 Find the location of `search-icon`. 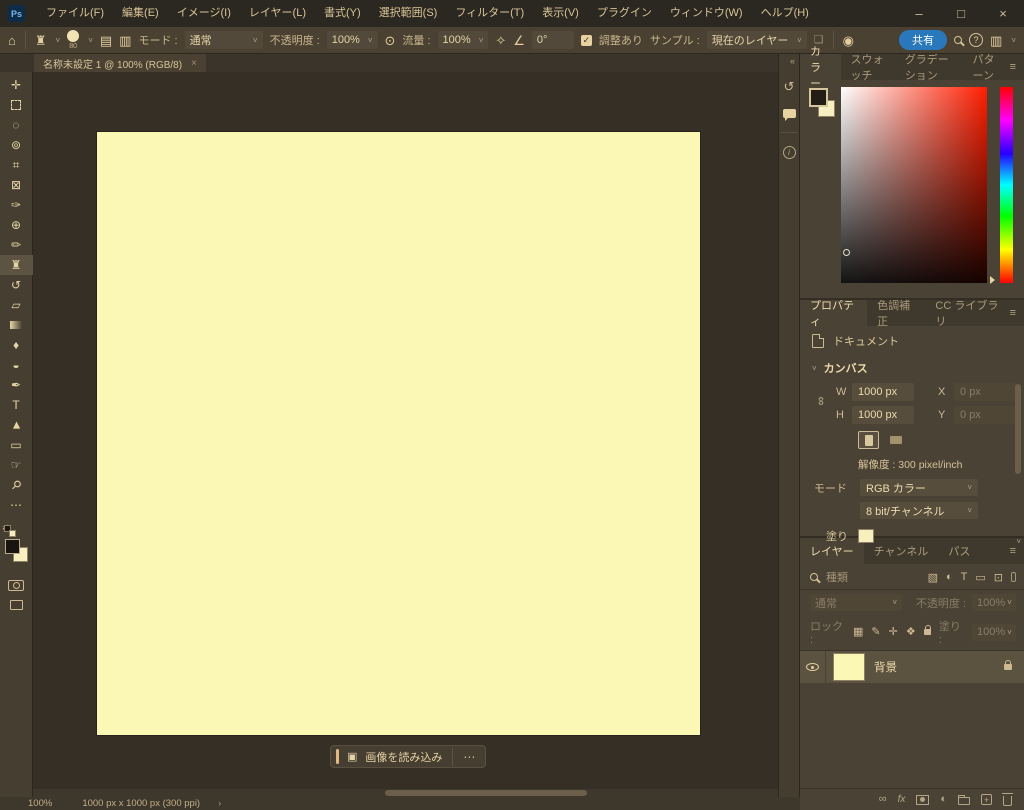

search-icon is located at coordinates (958, 40).